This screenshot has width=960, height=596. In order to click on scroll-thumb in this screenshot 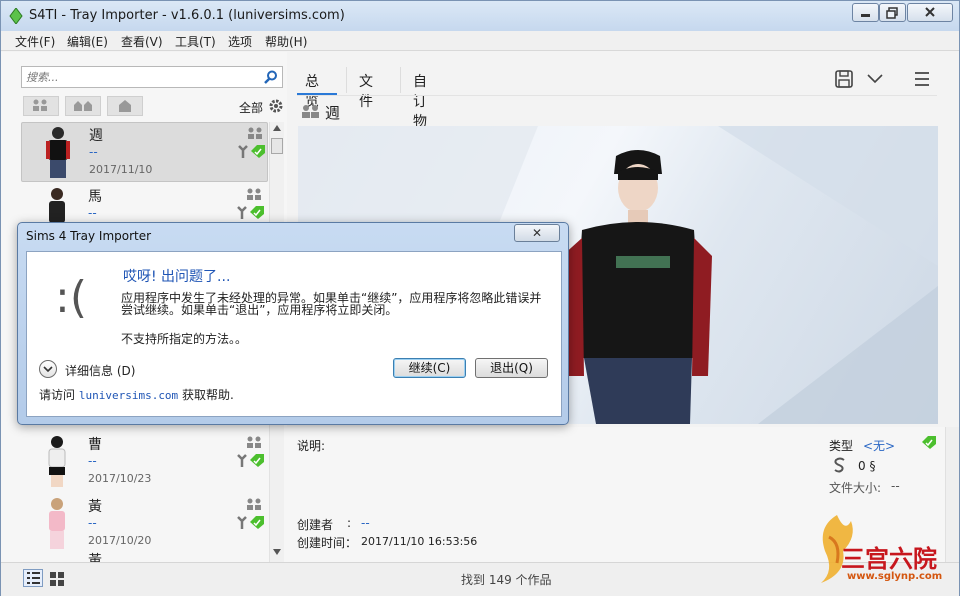, I will do `click(277, 146)`.